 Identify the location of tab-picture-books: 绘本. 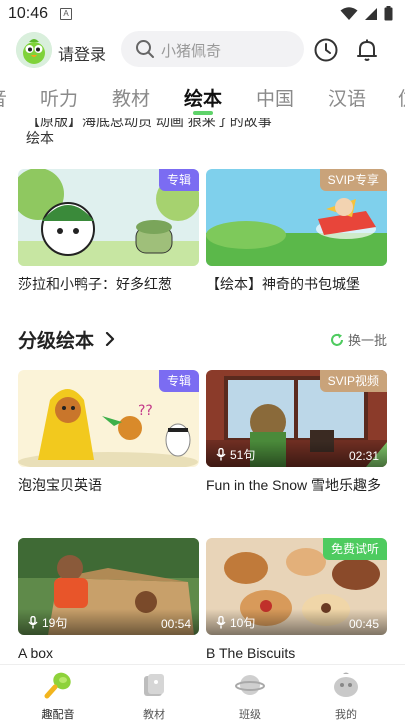
(203, 97).